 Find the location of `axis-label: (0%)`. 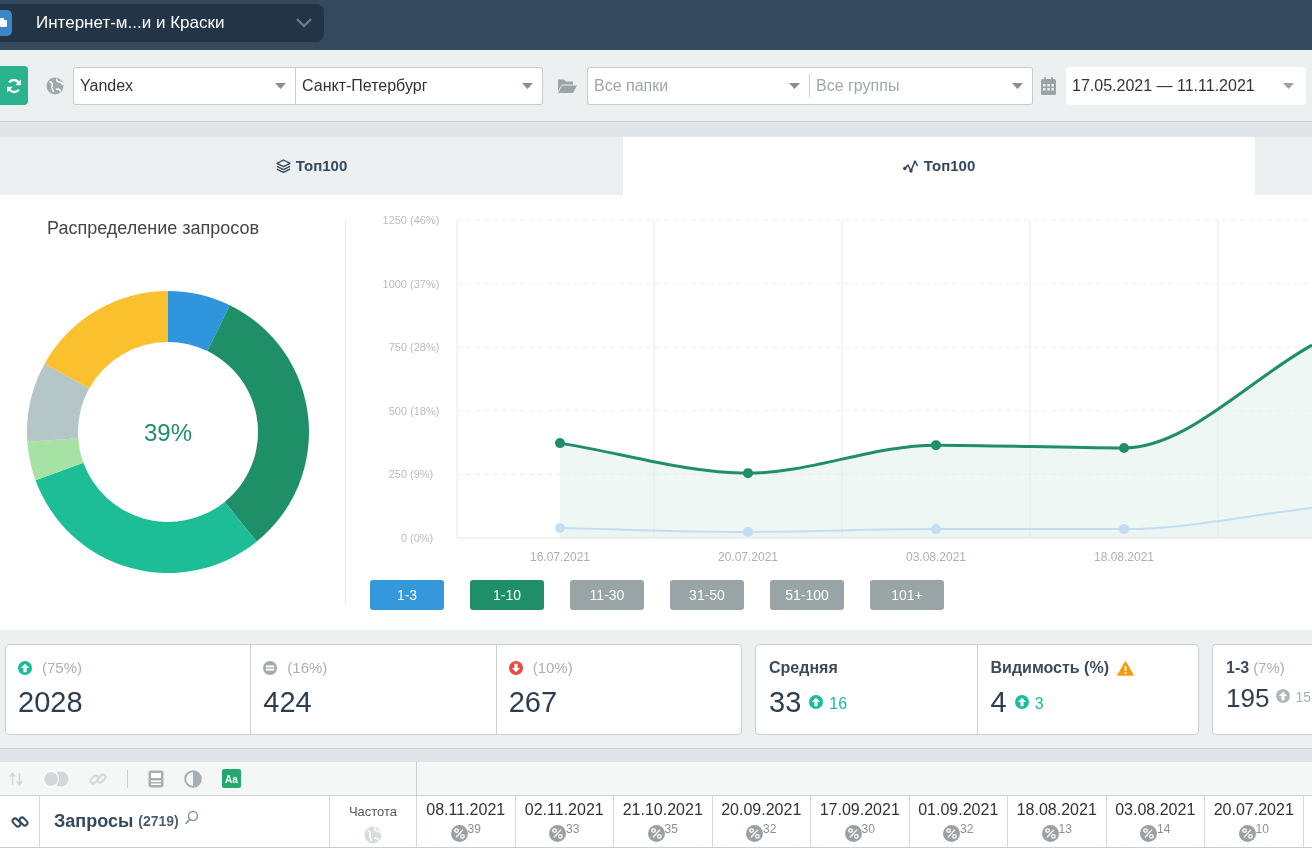

axis-label: (0%) is located at coordinates (422, 538).